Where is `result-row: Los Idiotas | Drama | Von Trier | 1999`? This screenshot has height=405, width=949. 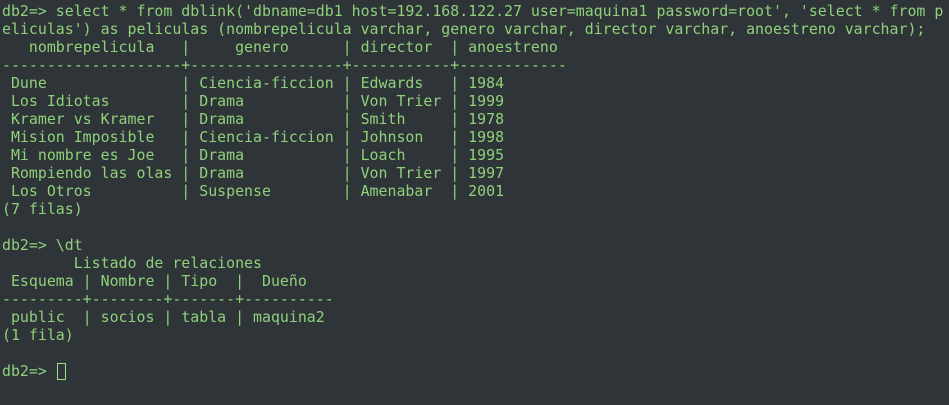 result-row: Los Idiotas | Drama | Von Trier | 1999 is located at coordinates (253, 101).